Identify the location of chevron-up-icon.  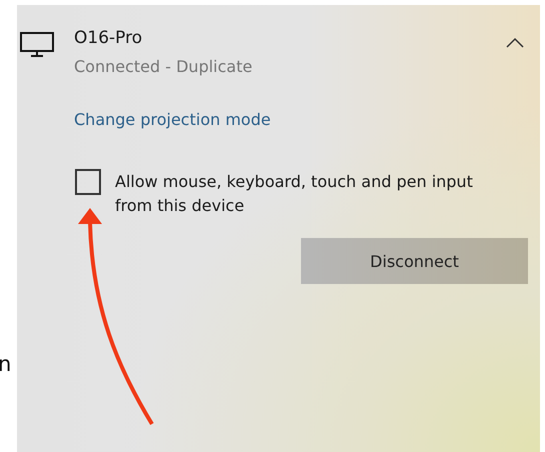
(515, 43).